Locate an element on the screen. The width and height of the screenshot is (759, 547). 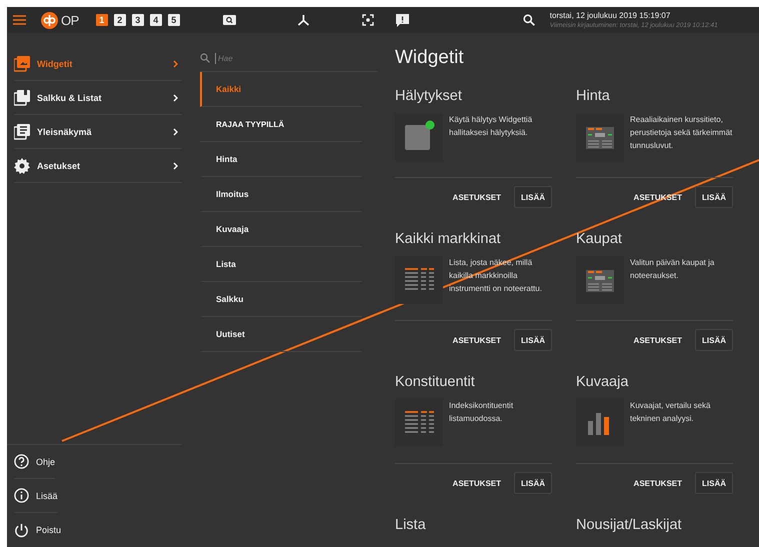
stacked-pages-icon is located at coordinates (22, 98).